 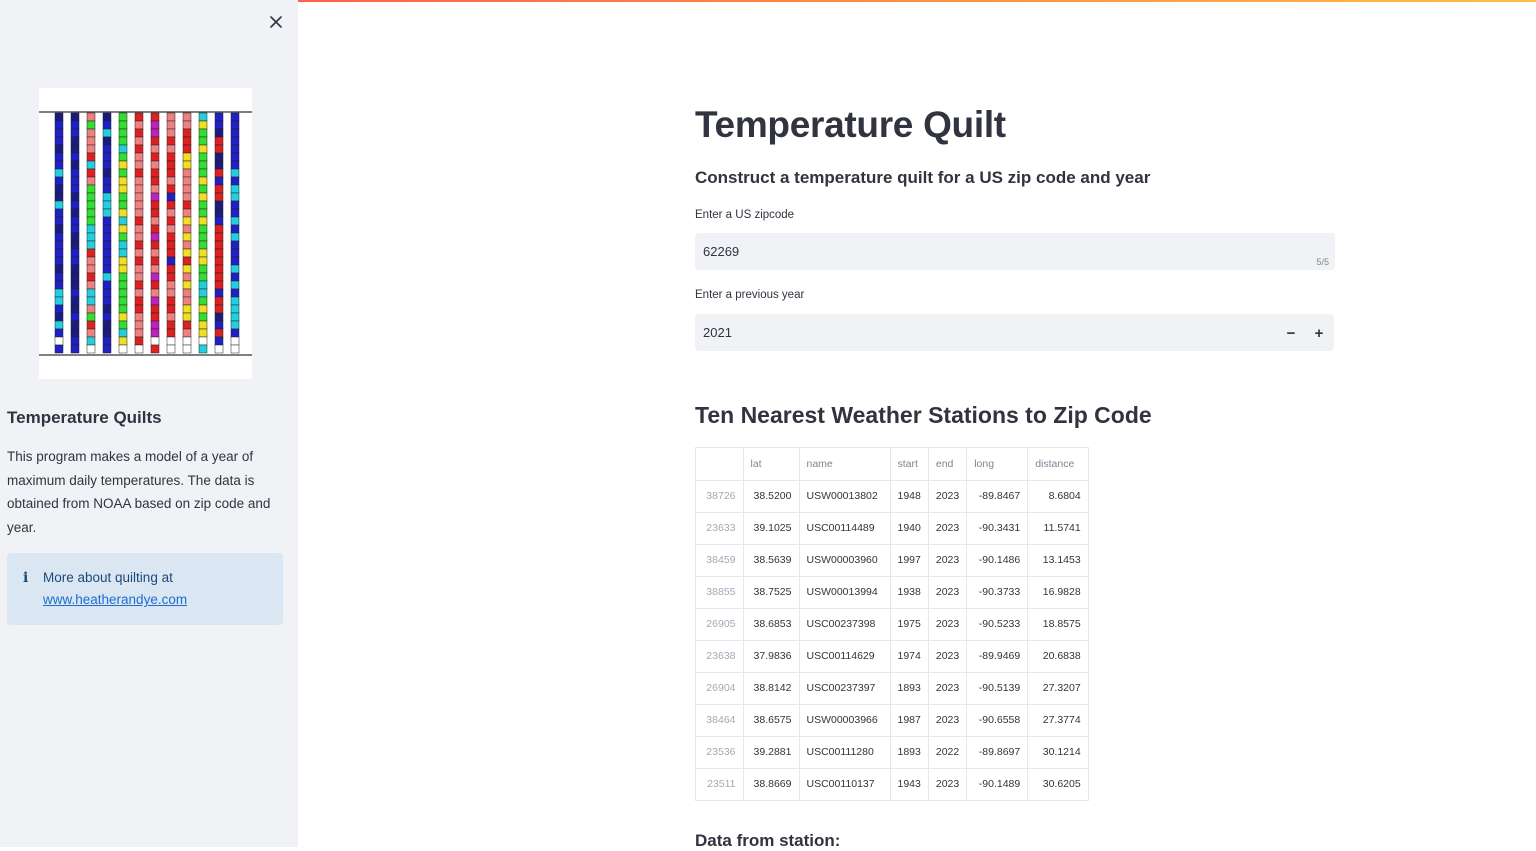 What do you see at coordinates (997, 624) in the screenshot?
I see `table-cell-long: -90.5233` at bounding box center [997, 624].